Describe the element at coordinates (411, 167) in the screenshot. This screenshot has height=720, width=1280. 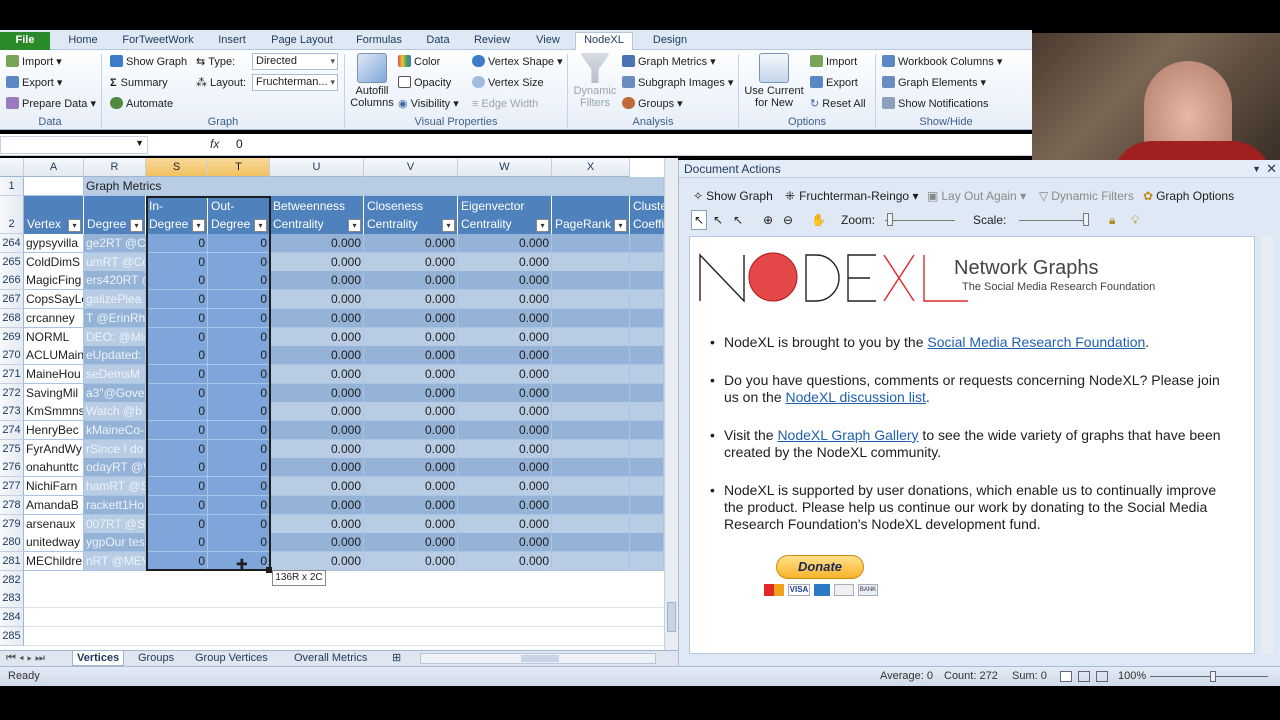
I see `column-header-v: V` at that location.